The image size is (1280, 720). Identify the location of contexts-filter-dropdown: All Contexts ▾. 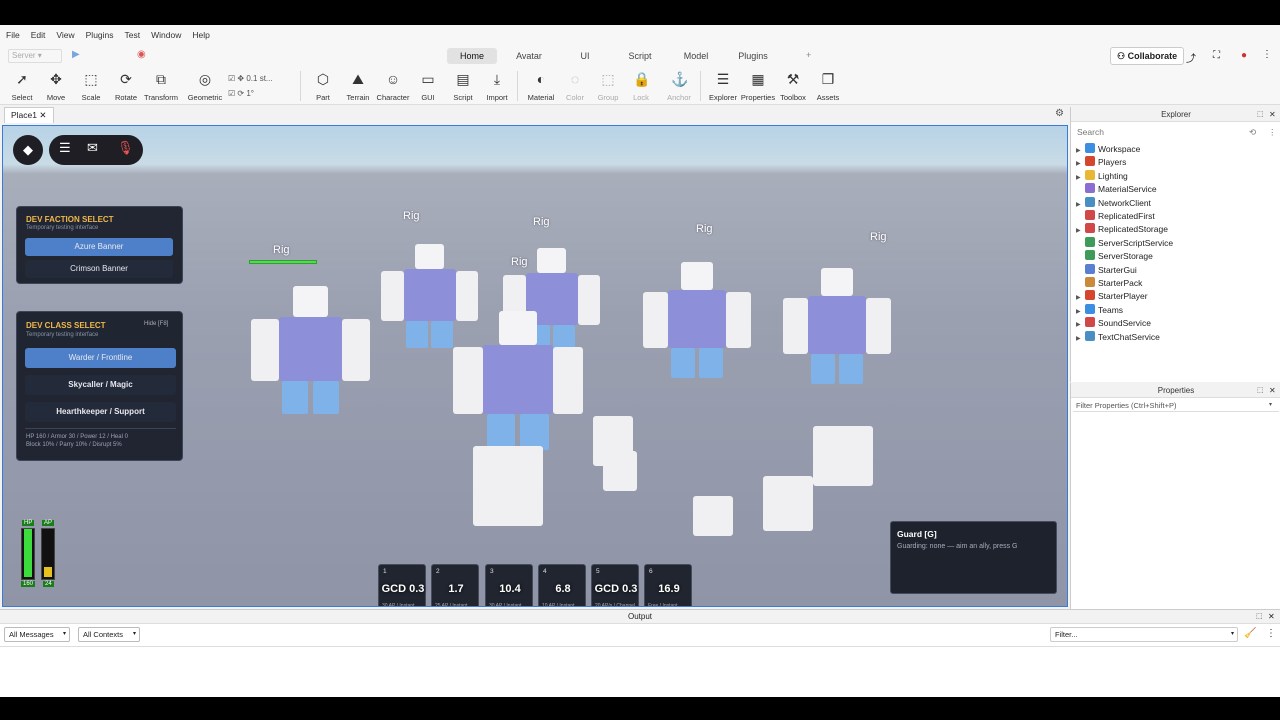
(109, 634).